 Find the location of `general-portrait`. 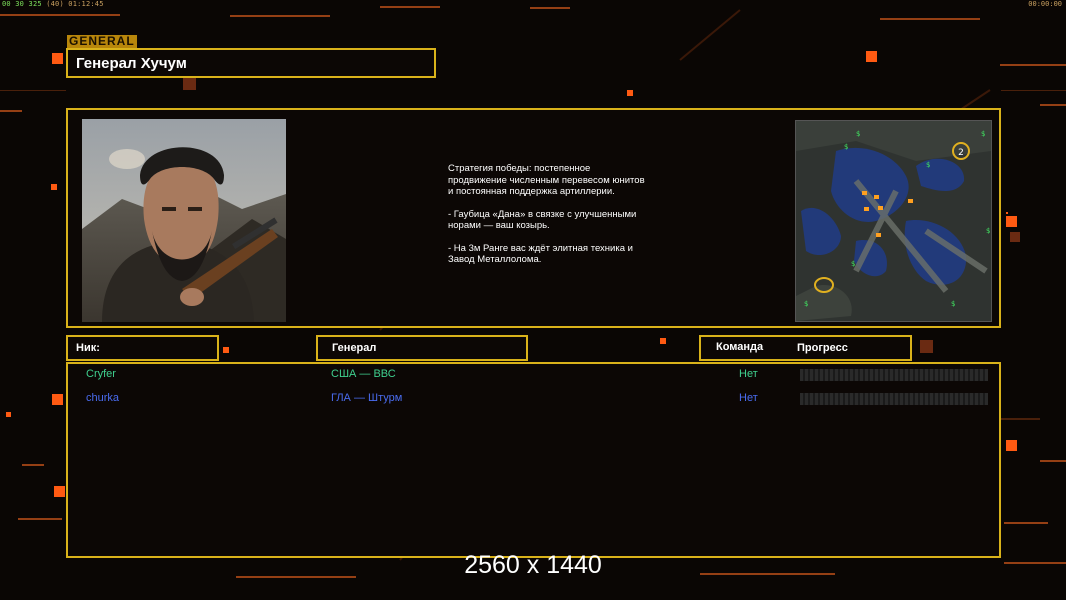

general-portrait is located at coordinates (184, 220).